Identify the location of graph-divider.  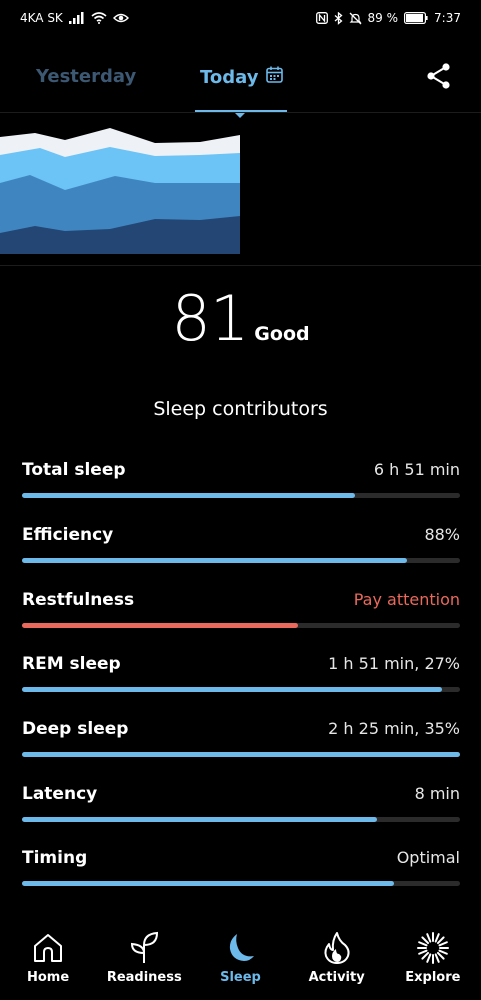
(240, 265).